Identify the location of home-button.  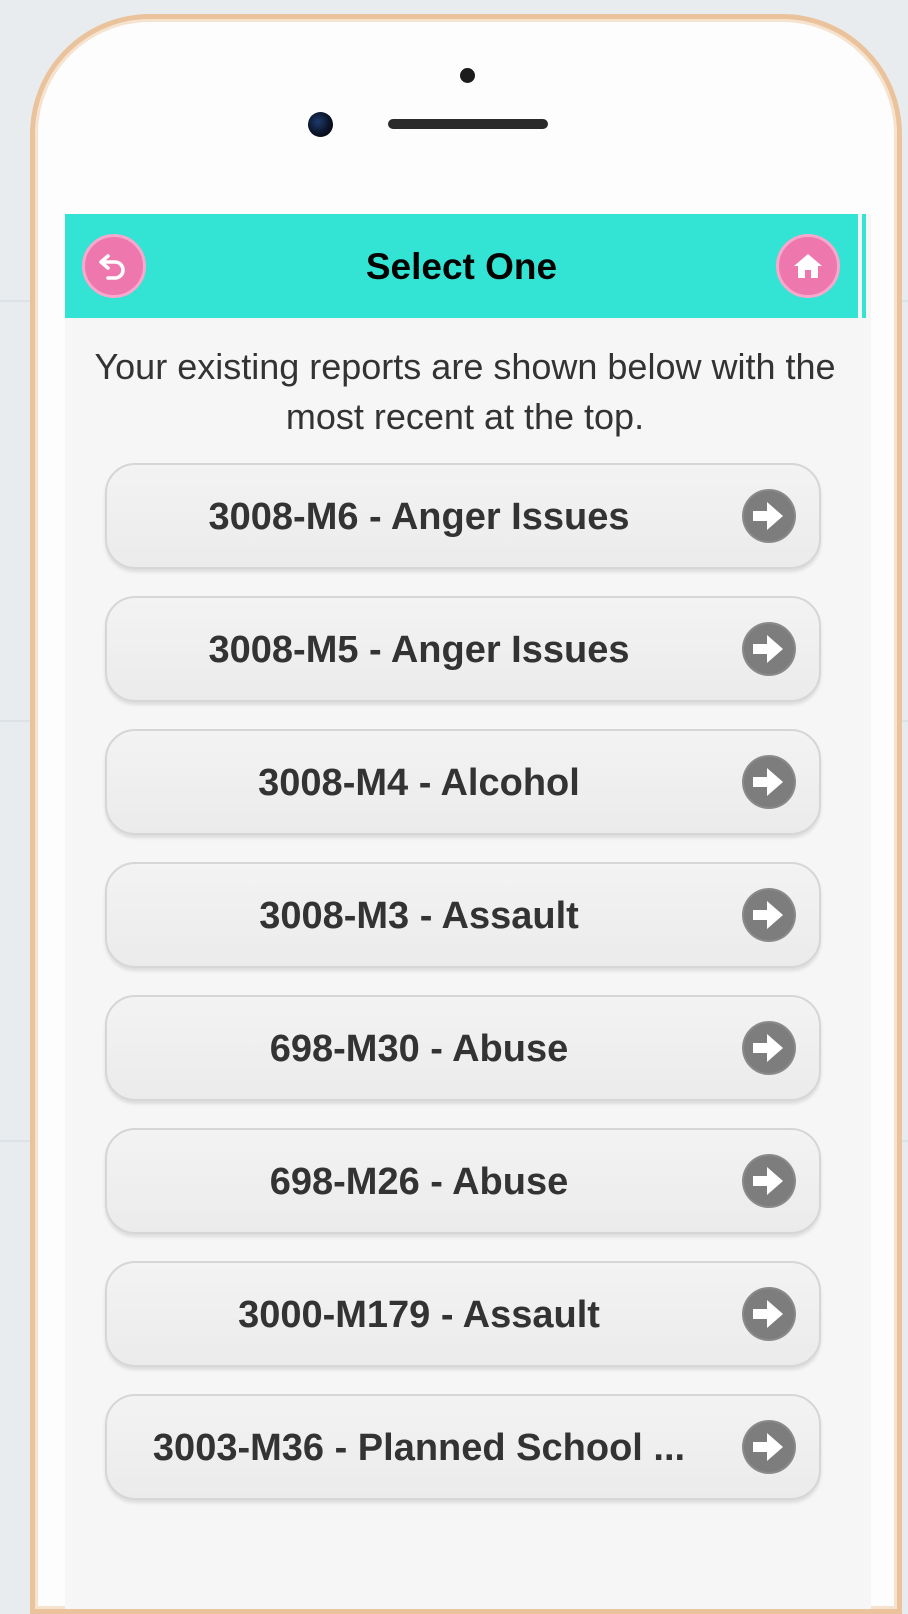
(808, 266).